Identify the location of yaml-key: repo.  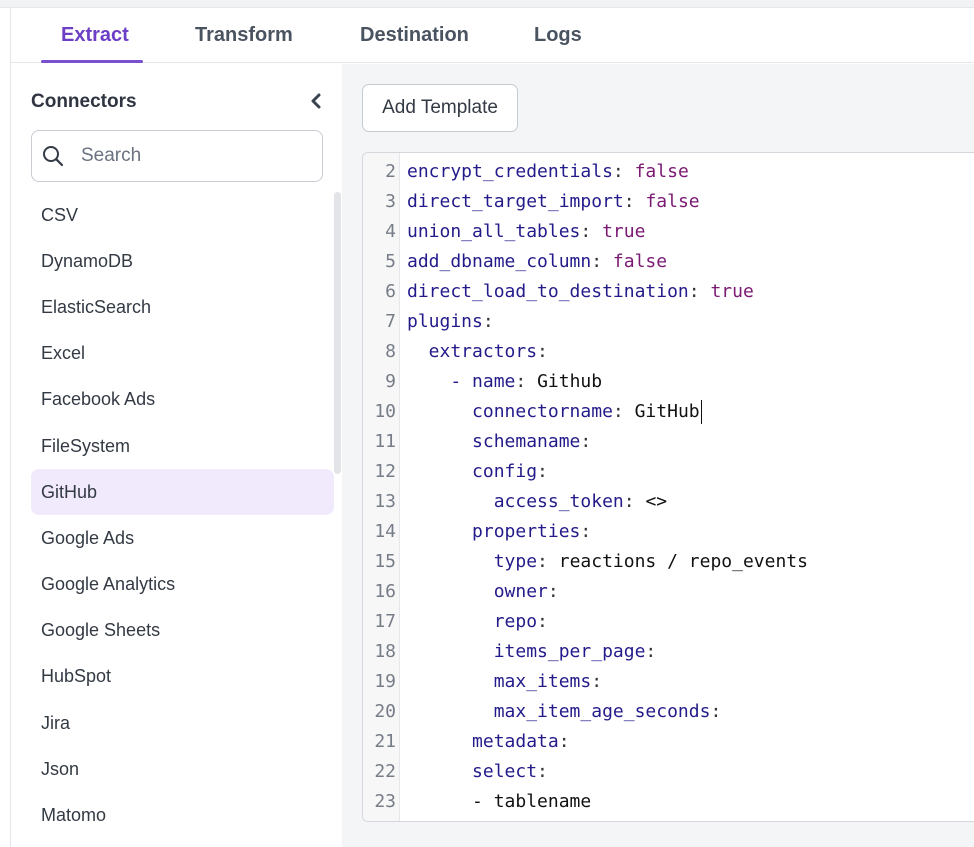
(472, 621).